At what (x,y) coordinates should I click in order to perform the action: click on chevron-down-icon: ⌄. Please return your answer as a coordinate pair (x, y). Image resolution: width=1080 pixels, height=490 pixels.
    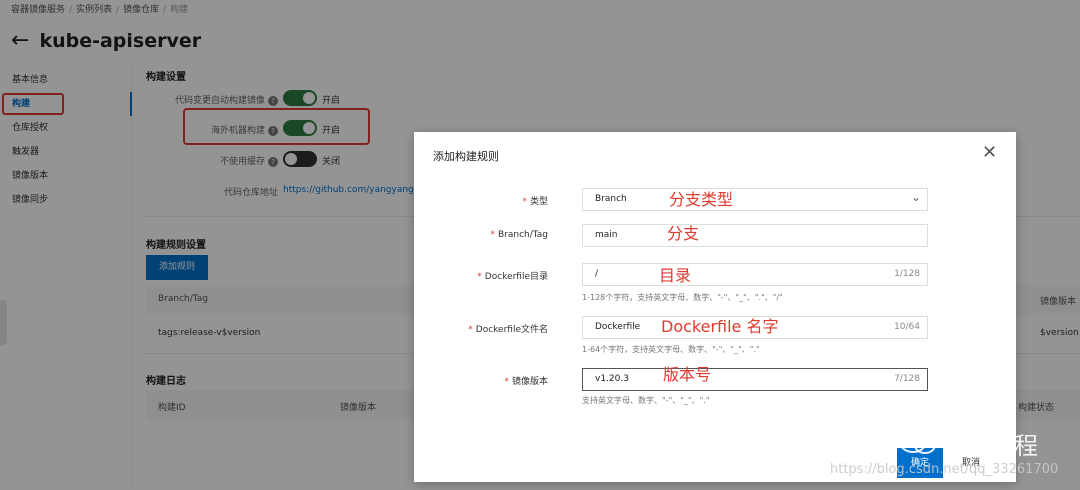
    Looking at the image, I should click on (915, 197).